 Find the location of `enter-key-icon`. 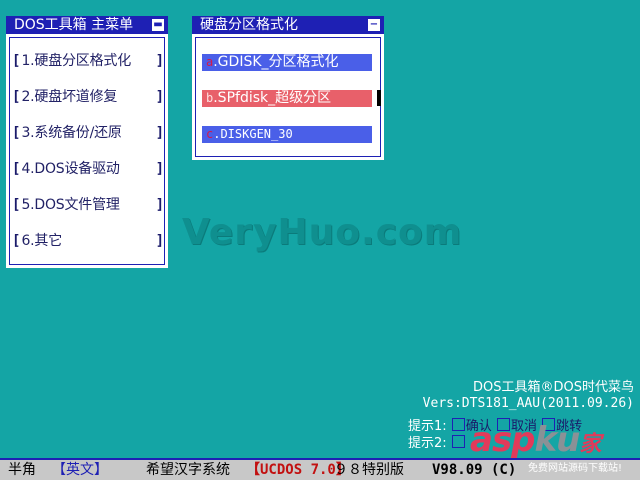

enter-key-icon is located at coordinates (458, 424).